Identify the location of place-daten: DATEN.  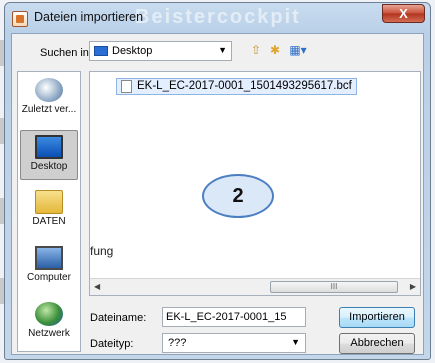
(49, 211).